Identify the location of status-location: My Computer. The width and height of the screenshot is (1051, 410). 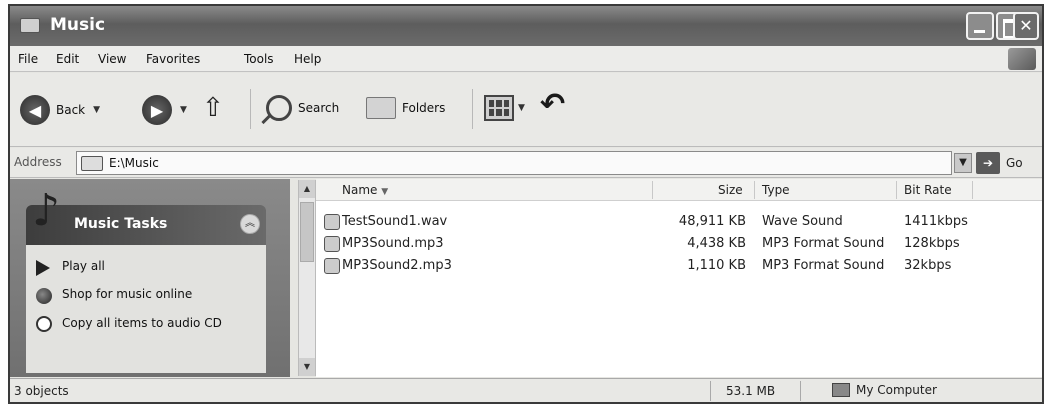
(884, 390).